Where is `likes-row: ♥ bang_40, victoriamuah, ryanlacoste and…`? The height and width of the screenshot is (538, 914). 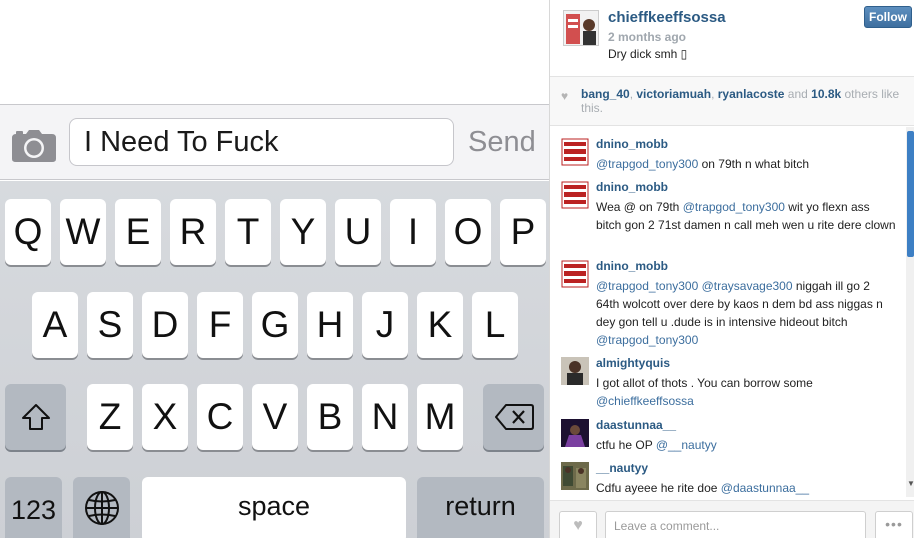
likes-row: ♥ bang_40, victoriamuah, ryanlacoste and… is located at coordinates (732, 101).